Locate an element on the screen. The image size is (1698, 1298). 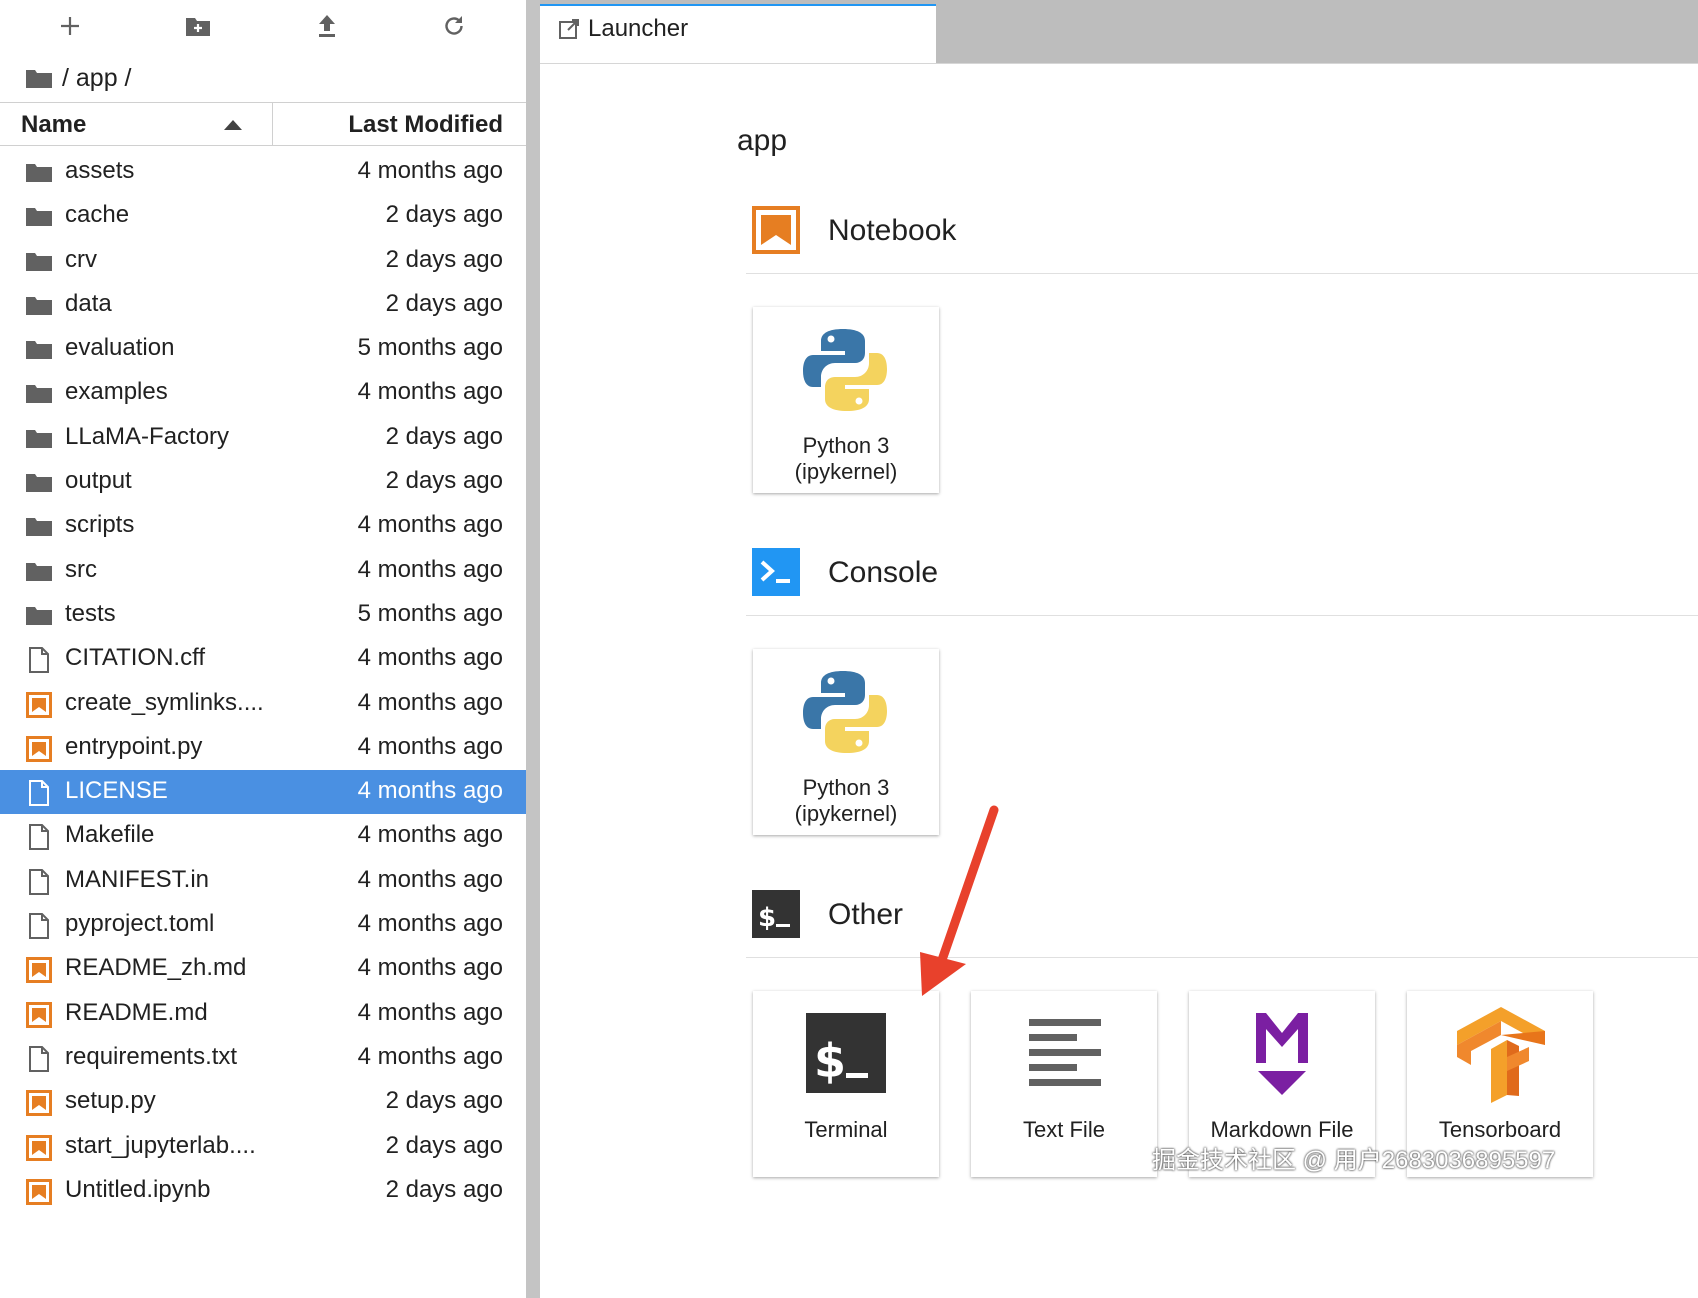
refresh-button is located at coordinates (454, 26).